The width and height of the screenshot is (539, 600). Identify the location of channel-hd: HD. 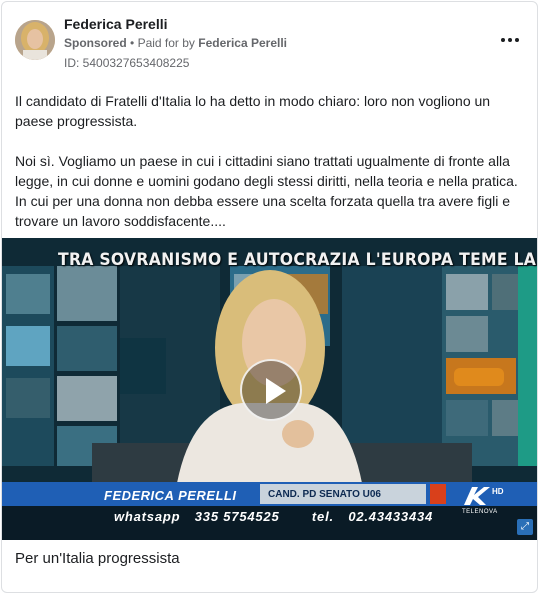
(498, 491).